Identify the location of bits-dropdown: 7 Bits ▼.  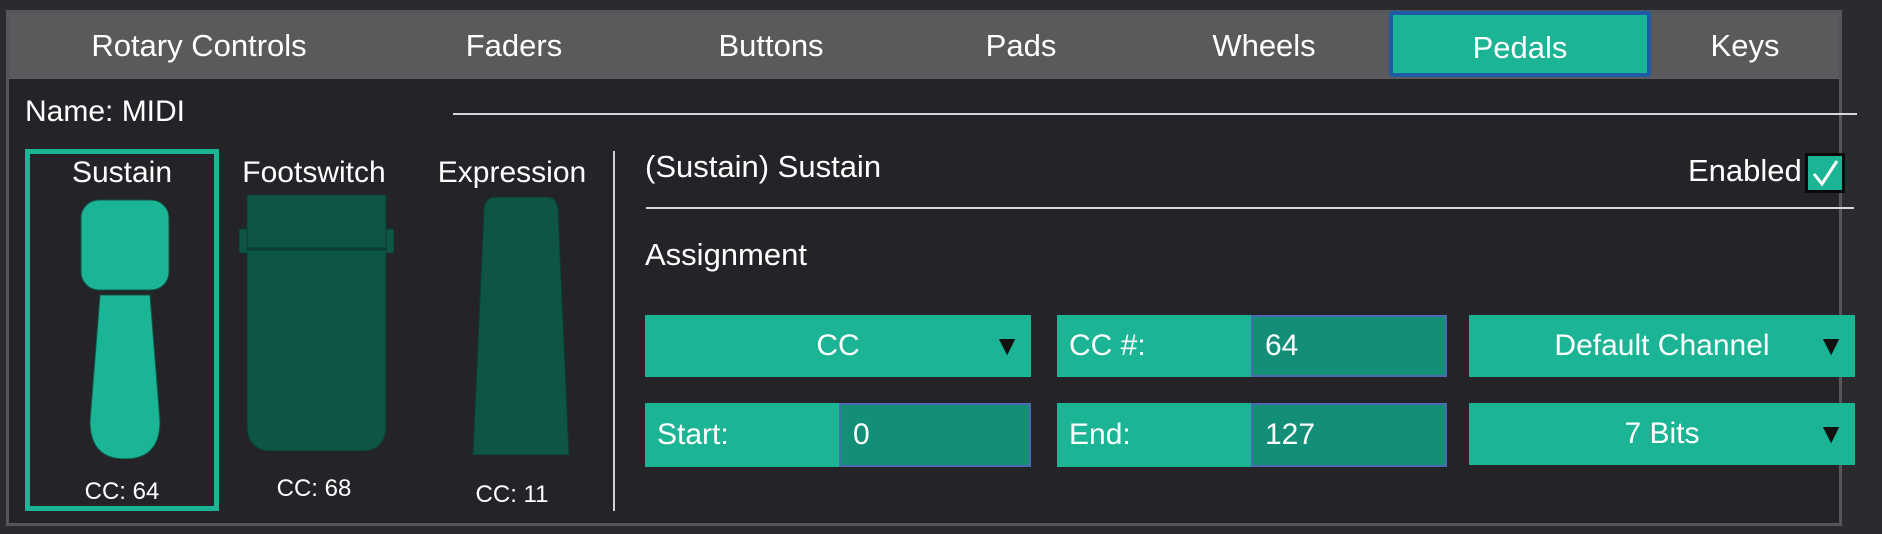
(1662, 434).